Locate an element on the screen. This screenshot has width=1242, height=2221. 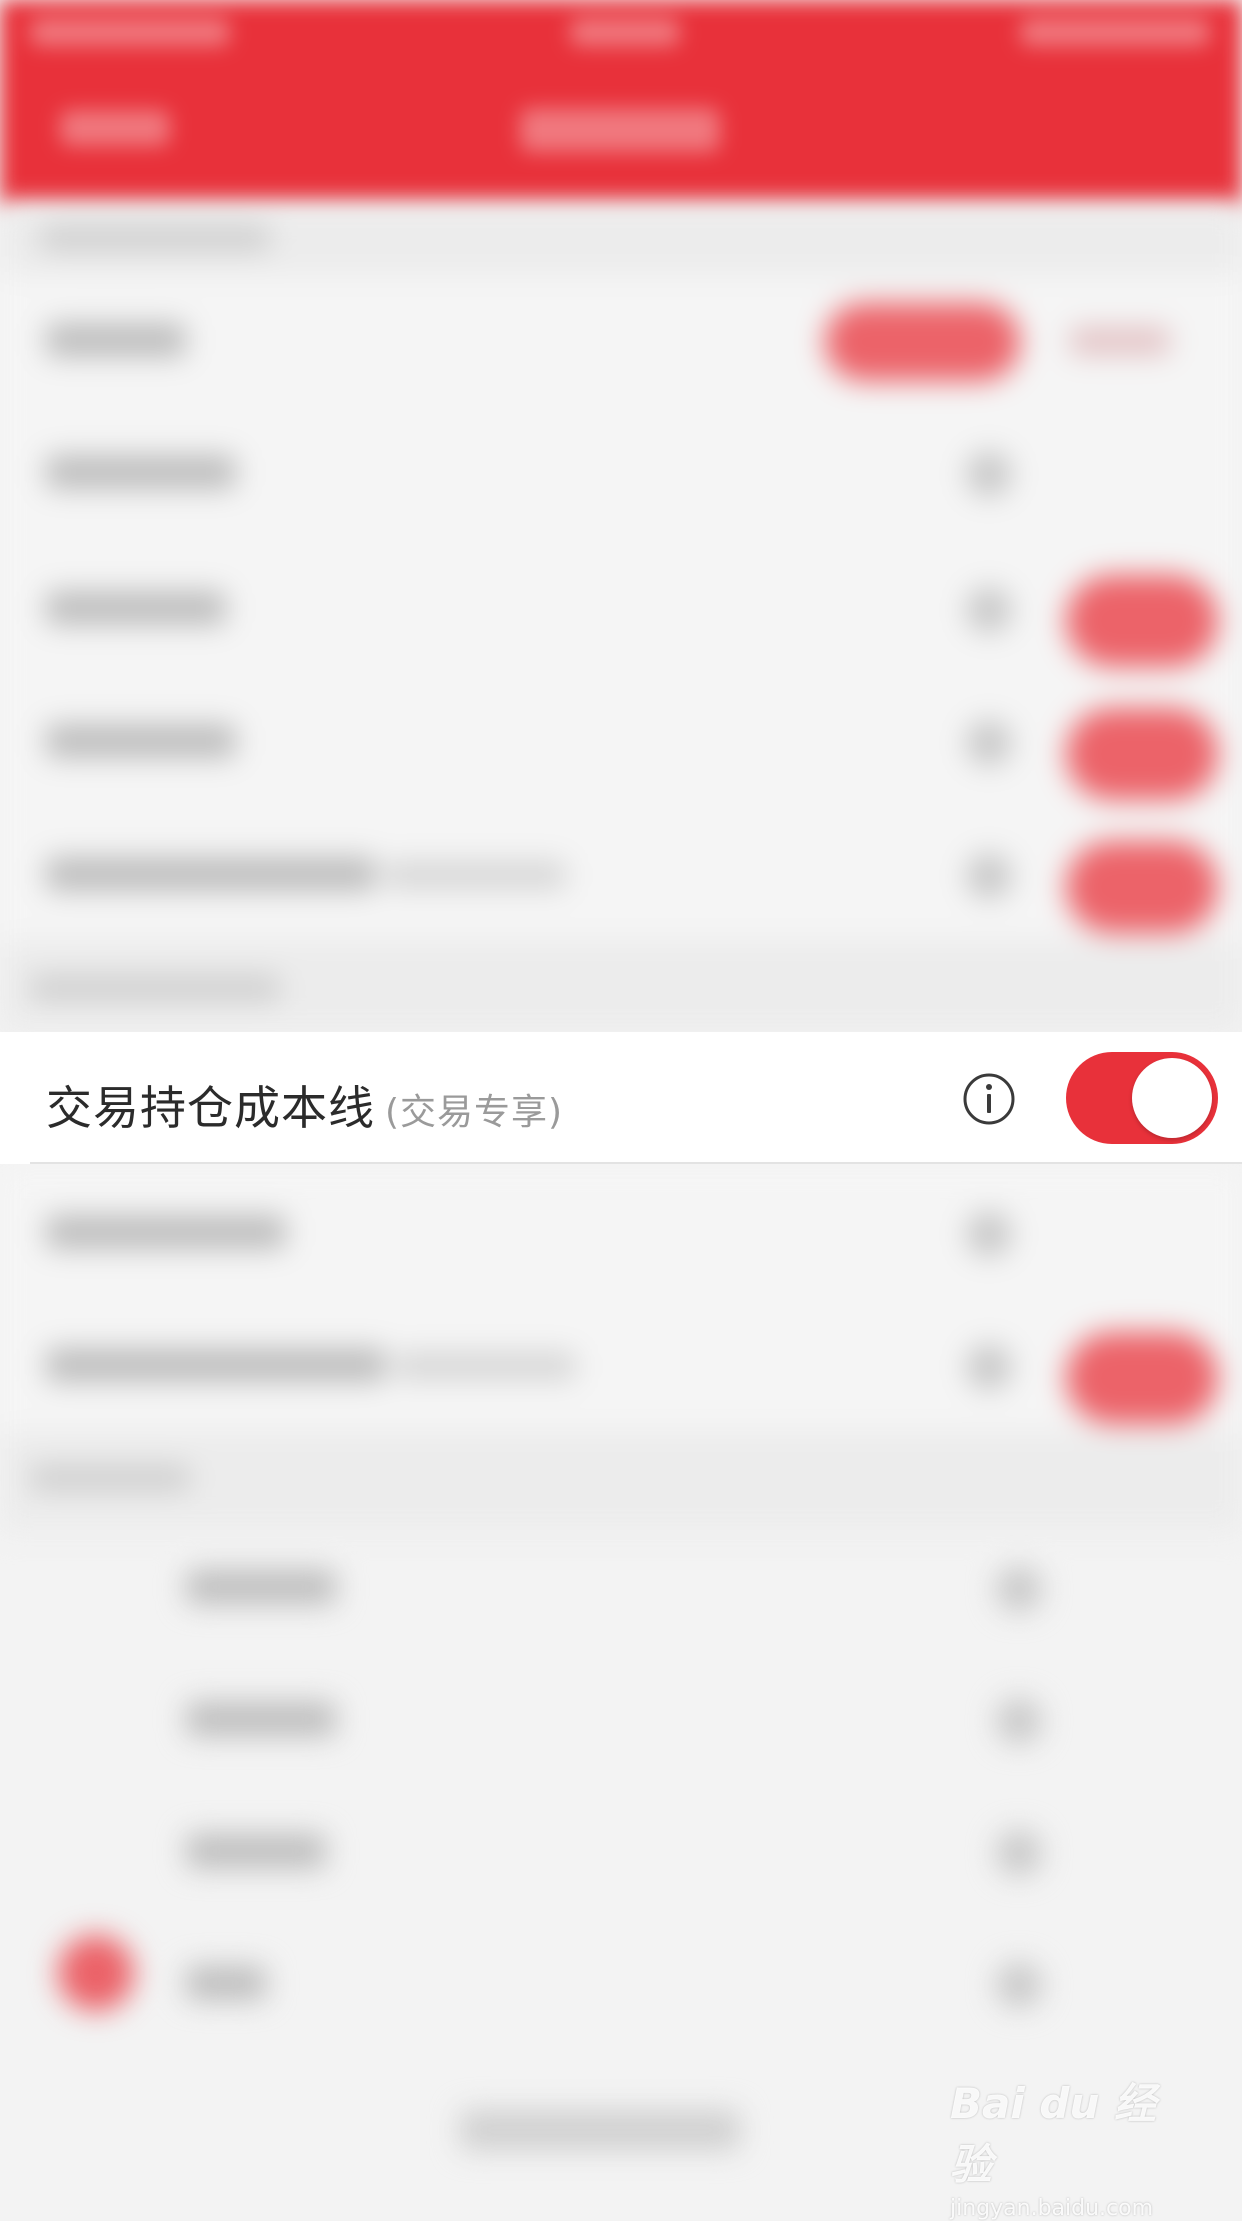
info-icon is located at coordinates (989, 1099).